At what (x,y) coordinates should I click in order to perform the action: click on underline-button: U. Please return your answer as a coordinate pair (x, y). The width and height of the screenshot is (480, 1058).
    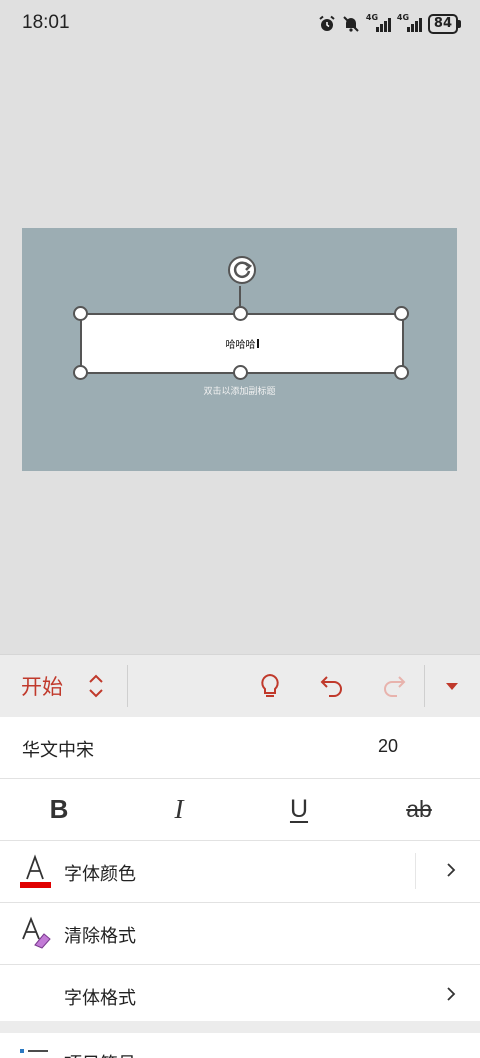
    Looking at the image, I should click on (299, 809).